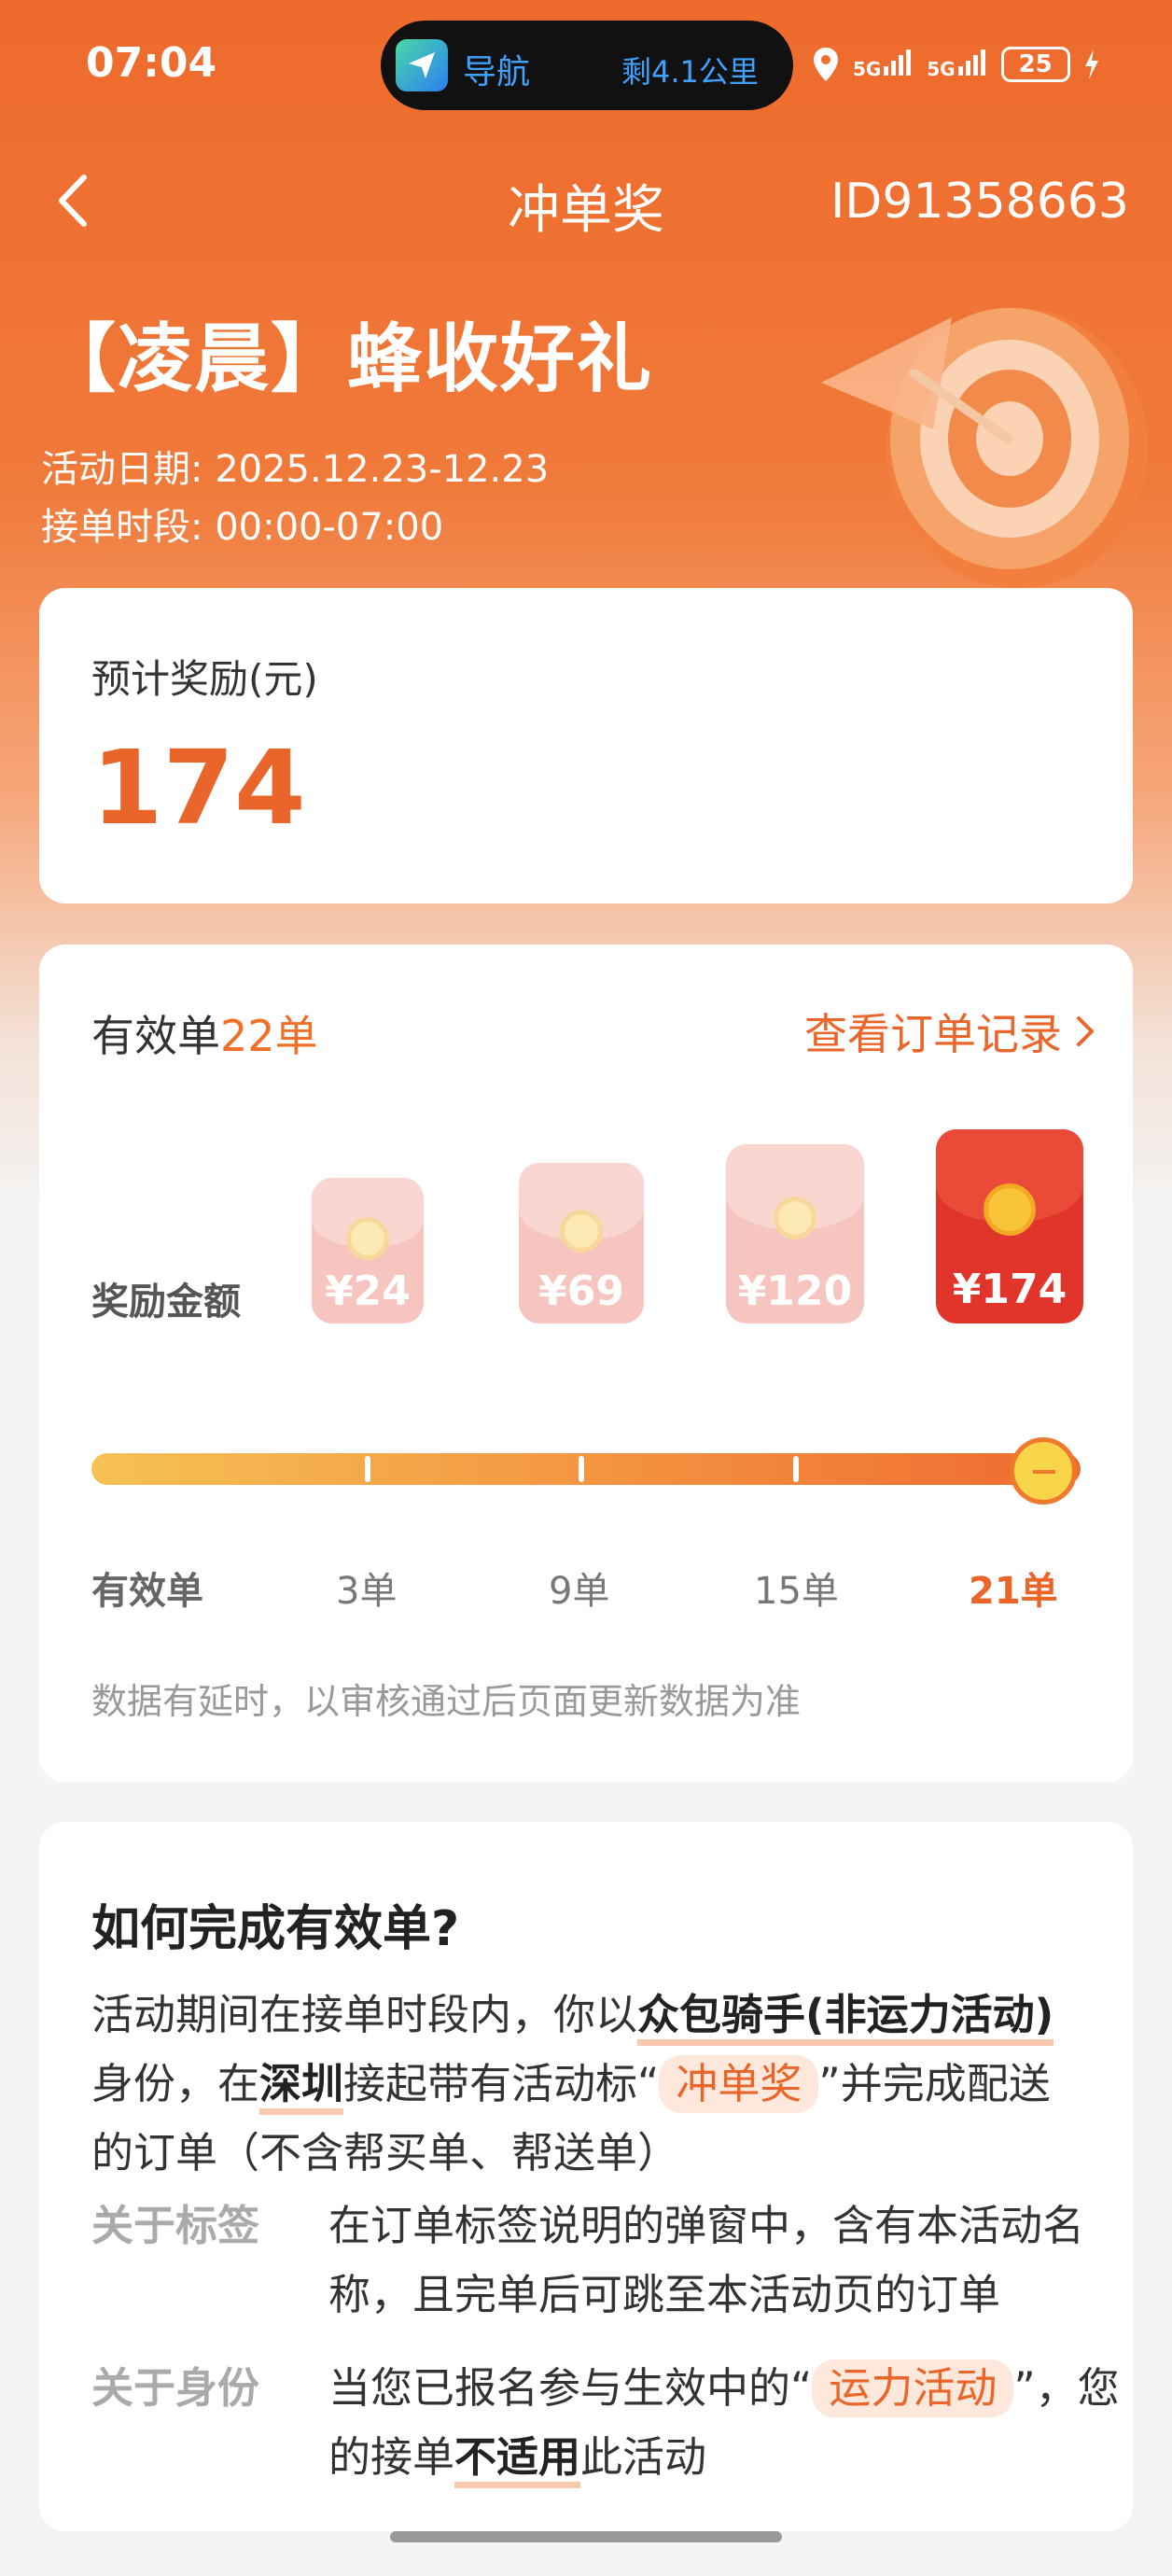  Describe the element at coordinates (913, 2388) in the screenshot. I see `capacity-activity-pill: 运力活动` at that location.